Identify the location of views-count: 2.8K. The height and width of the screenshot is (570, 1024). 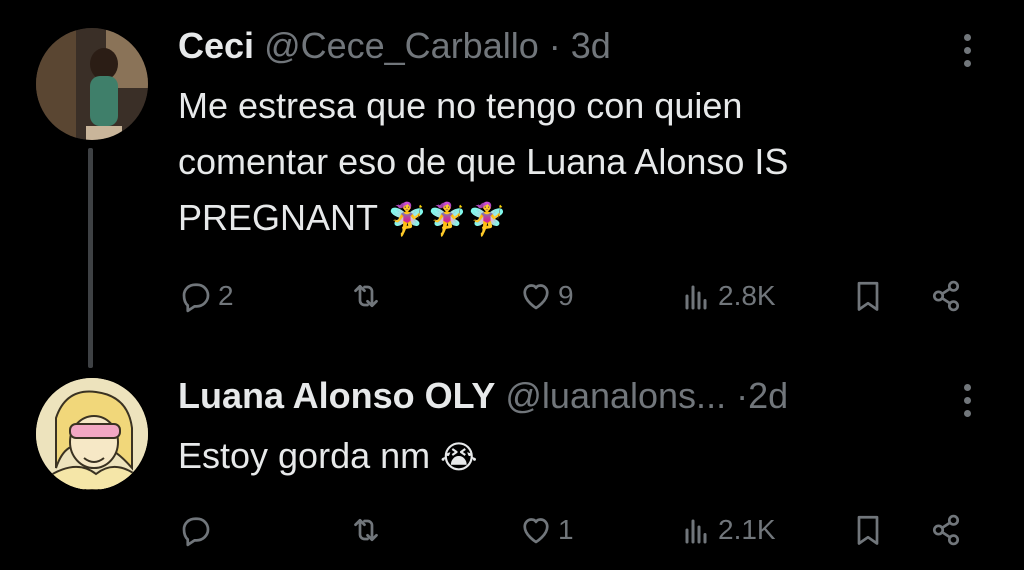
(747, 295).